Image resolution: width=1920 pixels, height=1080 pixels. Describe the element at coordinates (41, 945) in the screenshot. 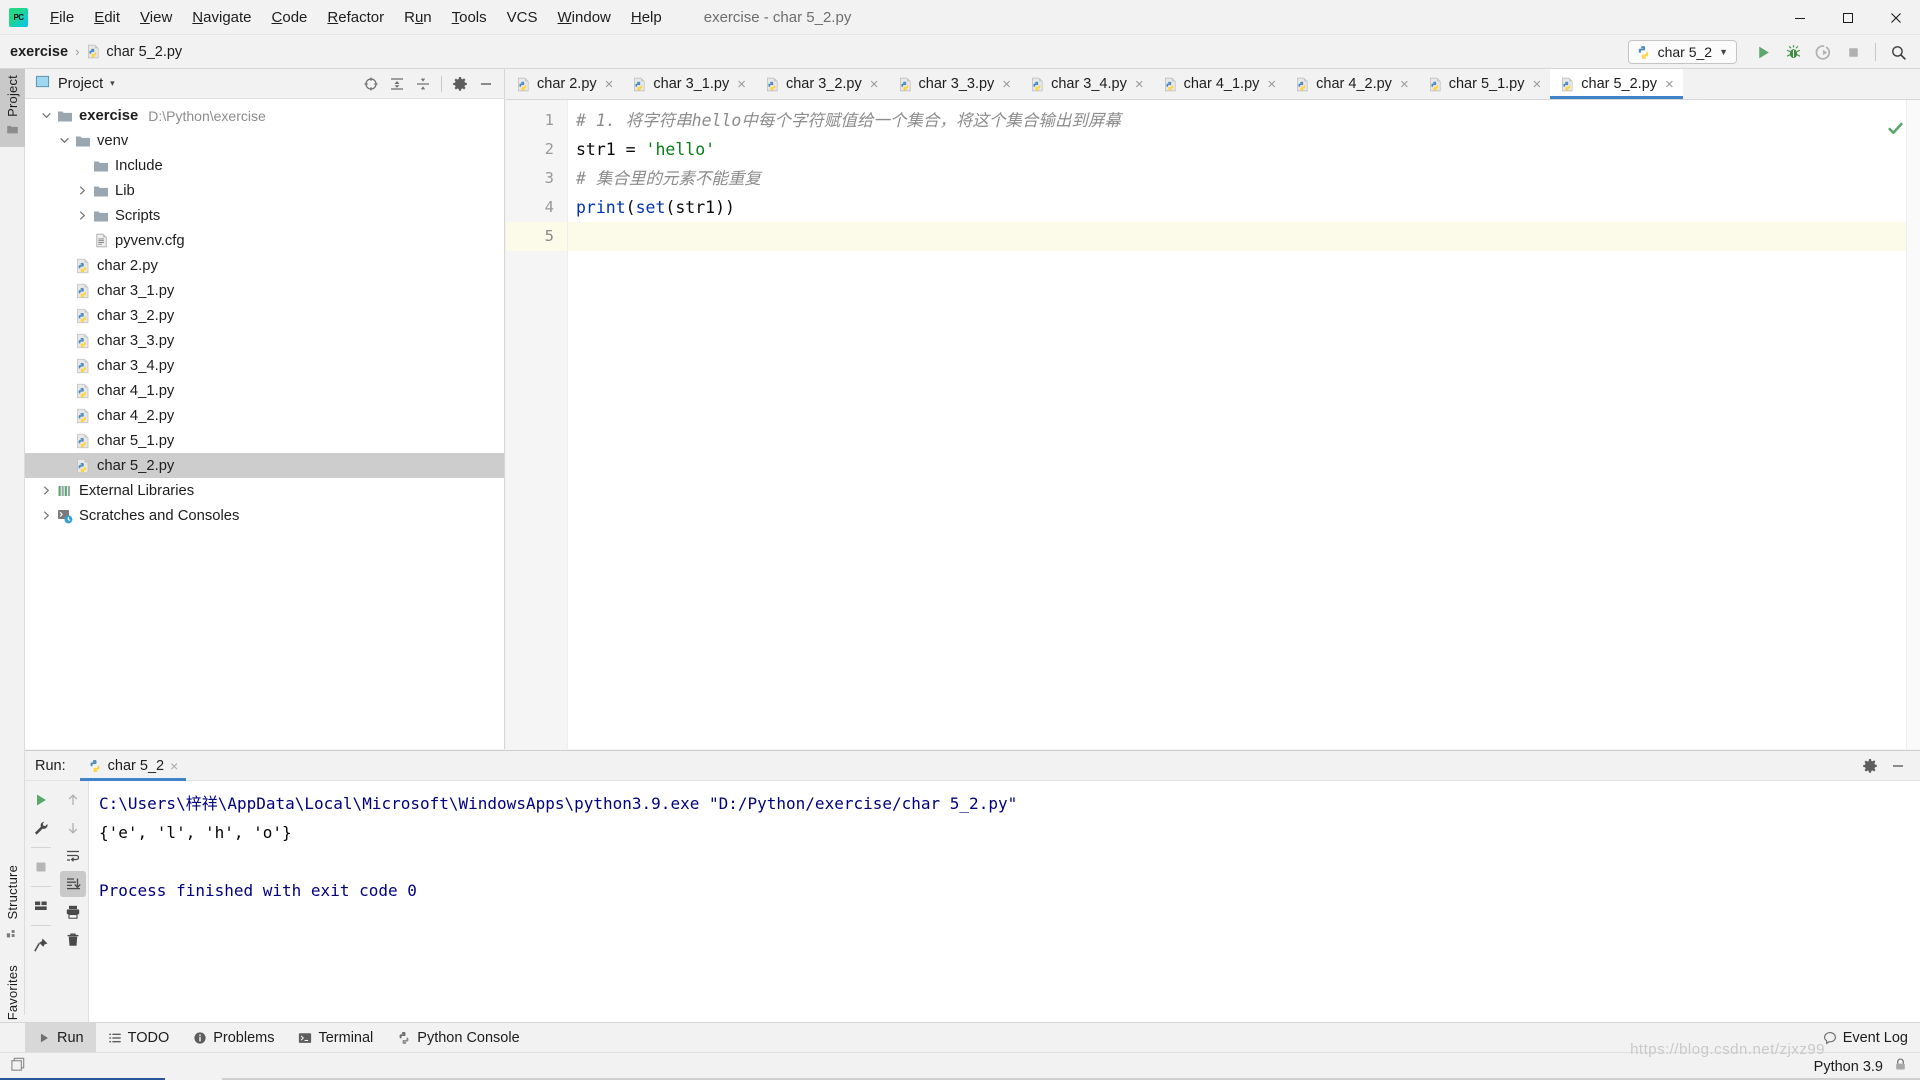

I see `pin-tab-button` at that location.